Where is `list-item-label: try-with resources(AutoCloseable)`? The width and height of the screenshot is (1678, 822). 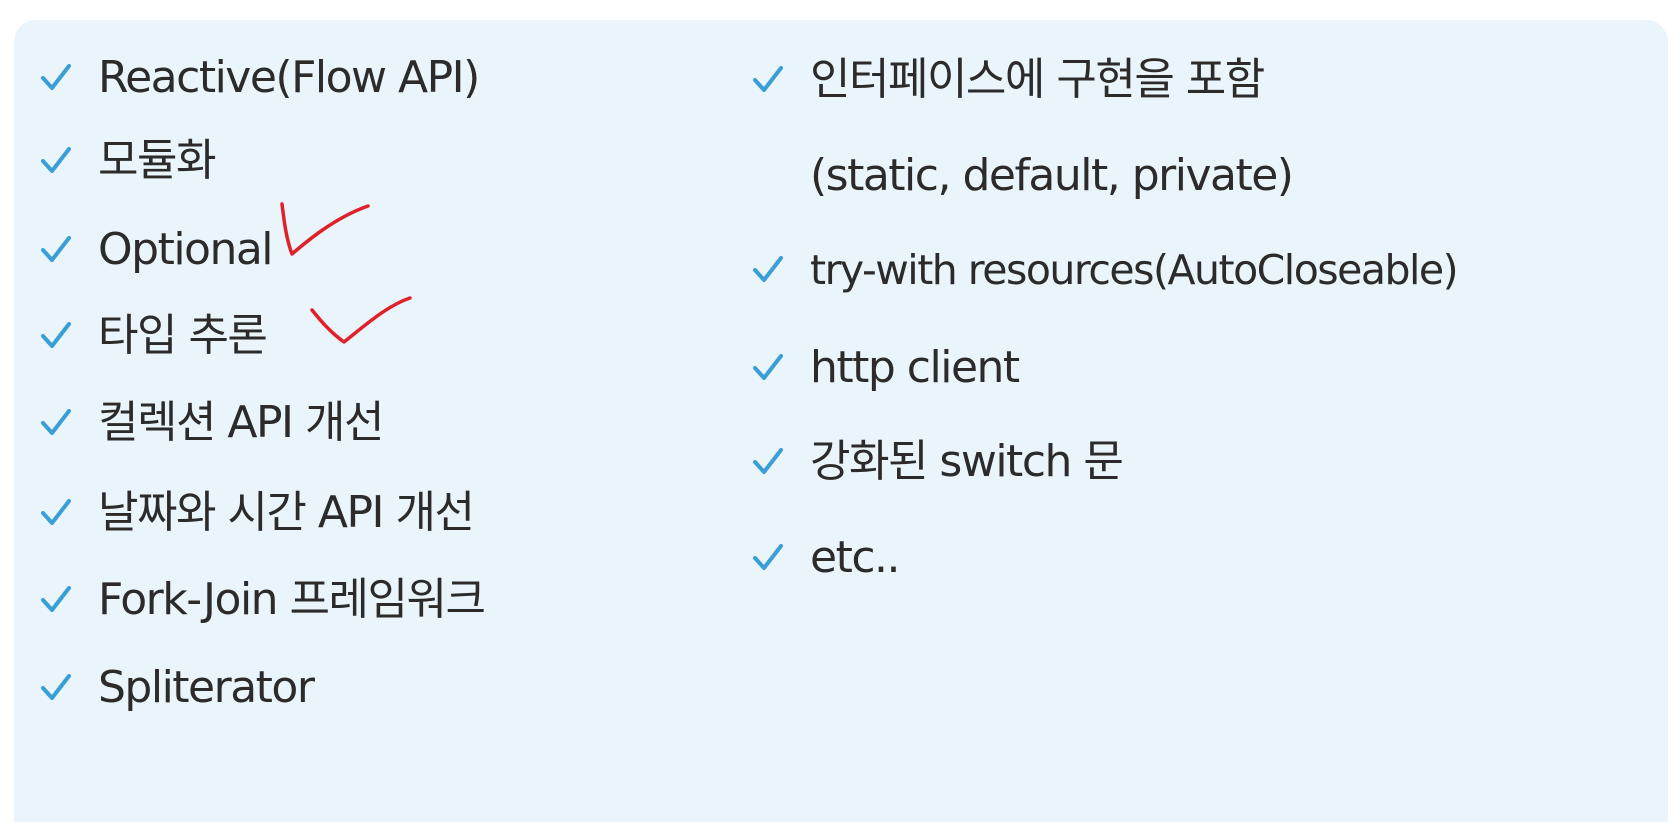 list-item-label: try-with resources(AutoCloseable) is located at coordinates (1134, 270).